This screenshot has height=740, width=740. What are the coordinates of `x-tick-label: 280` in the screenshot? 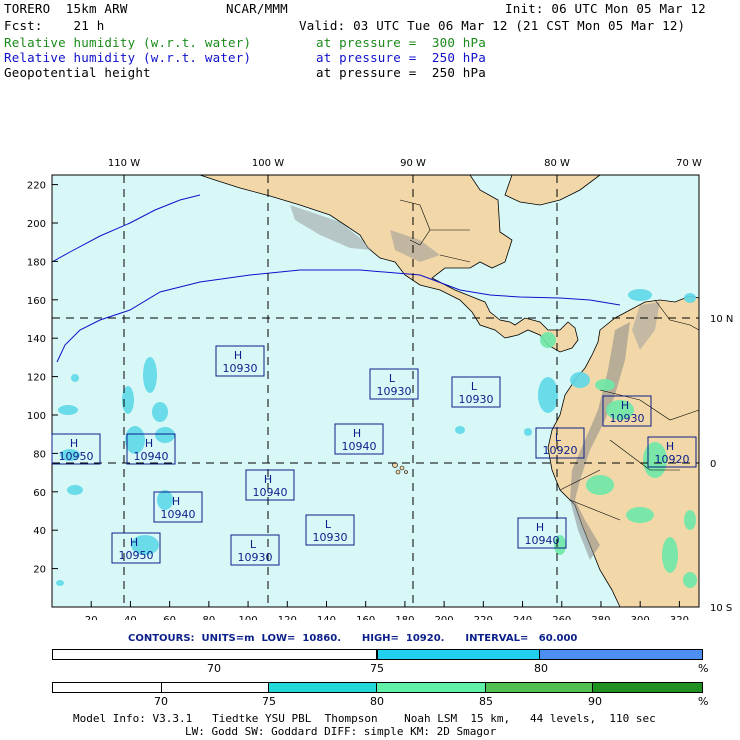 It's located at (600, 617).